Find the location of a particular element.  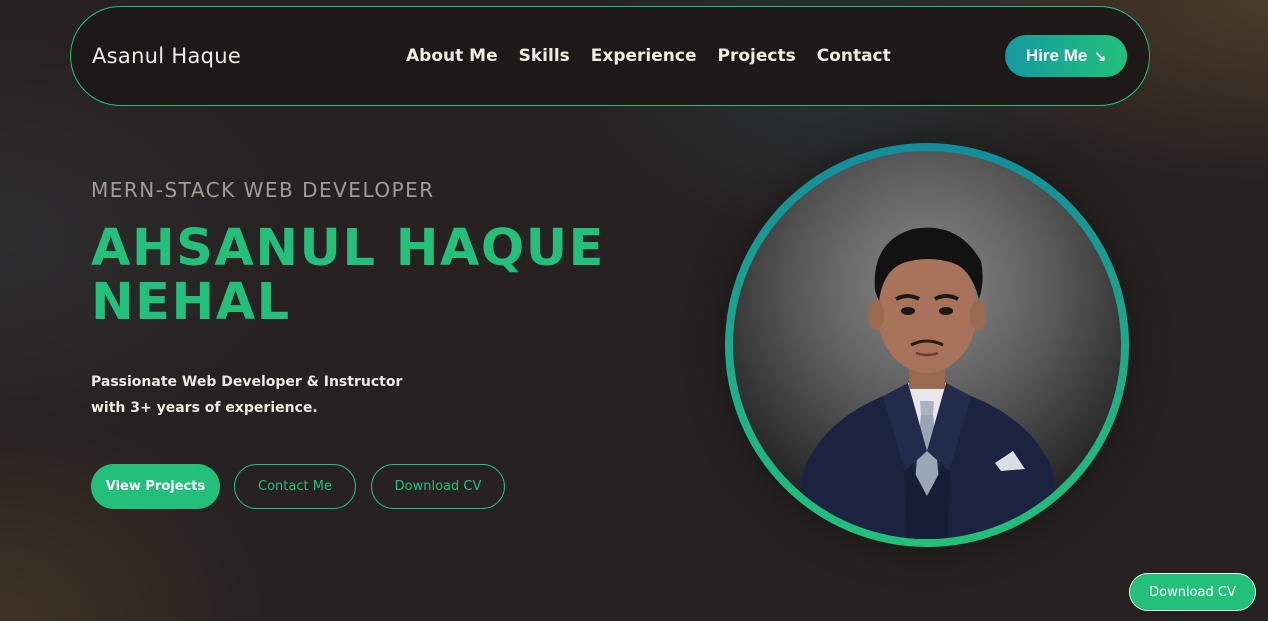

hero-role: MERN-STACK WEB DEVELOPER is located at coordinates (263, 190).